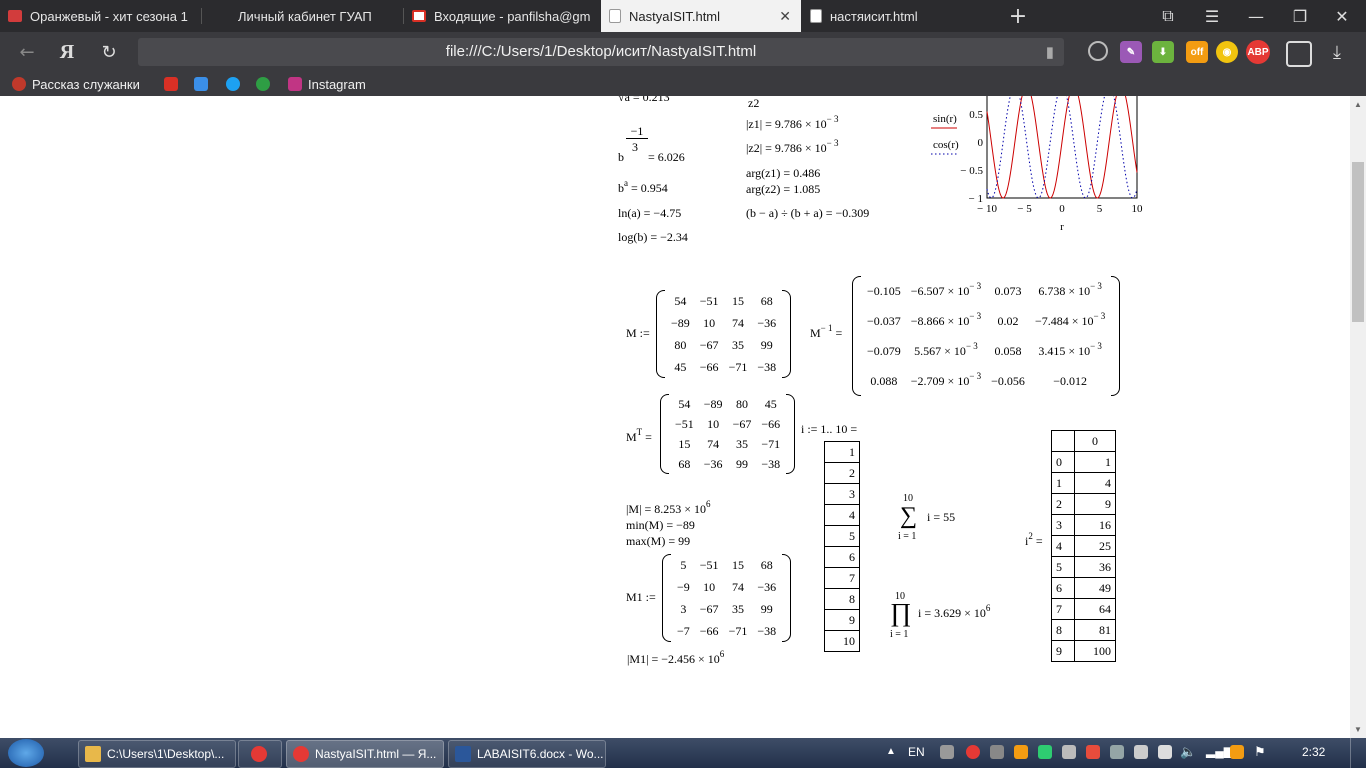 The height and width of the screenshot is (768, 1366). Describe the element at coordinates (666, 509) in the screenshot. I see `det-m-text: |M| = 8.253 × 10` at that location.